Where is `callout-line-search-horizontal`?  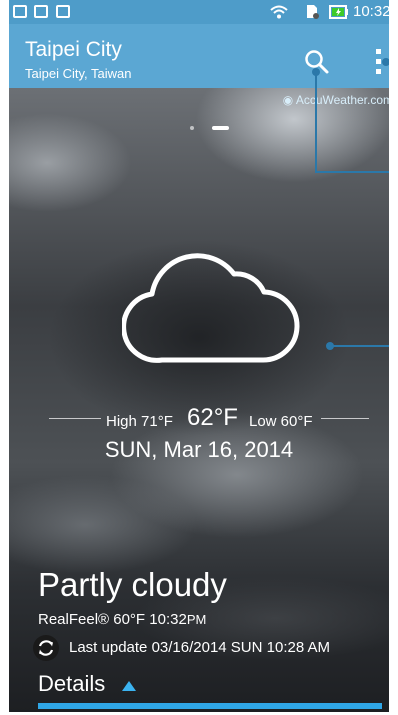 callout-line-search-horizontal is located at coordinates (352, 172).